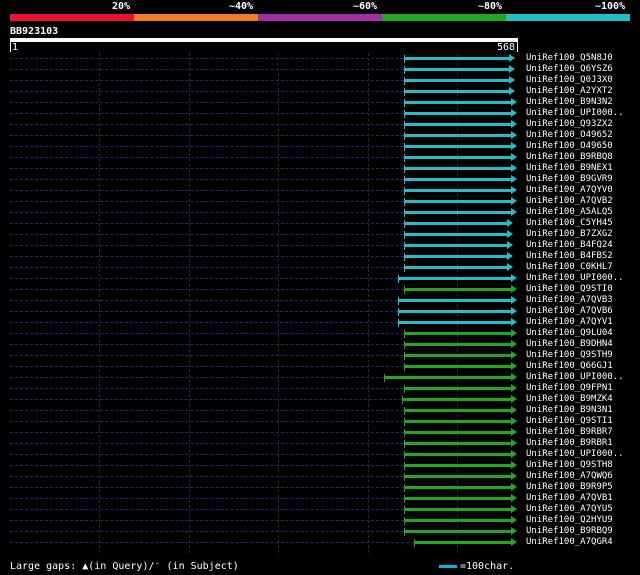  Describe the element at coordinates (569, 465) in the screenshot. I see `hit-label-link: UniRef100_Q9STH8` at that location.